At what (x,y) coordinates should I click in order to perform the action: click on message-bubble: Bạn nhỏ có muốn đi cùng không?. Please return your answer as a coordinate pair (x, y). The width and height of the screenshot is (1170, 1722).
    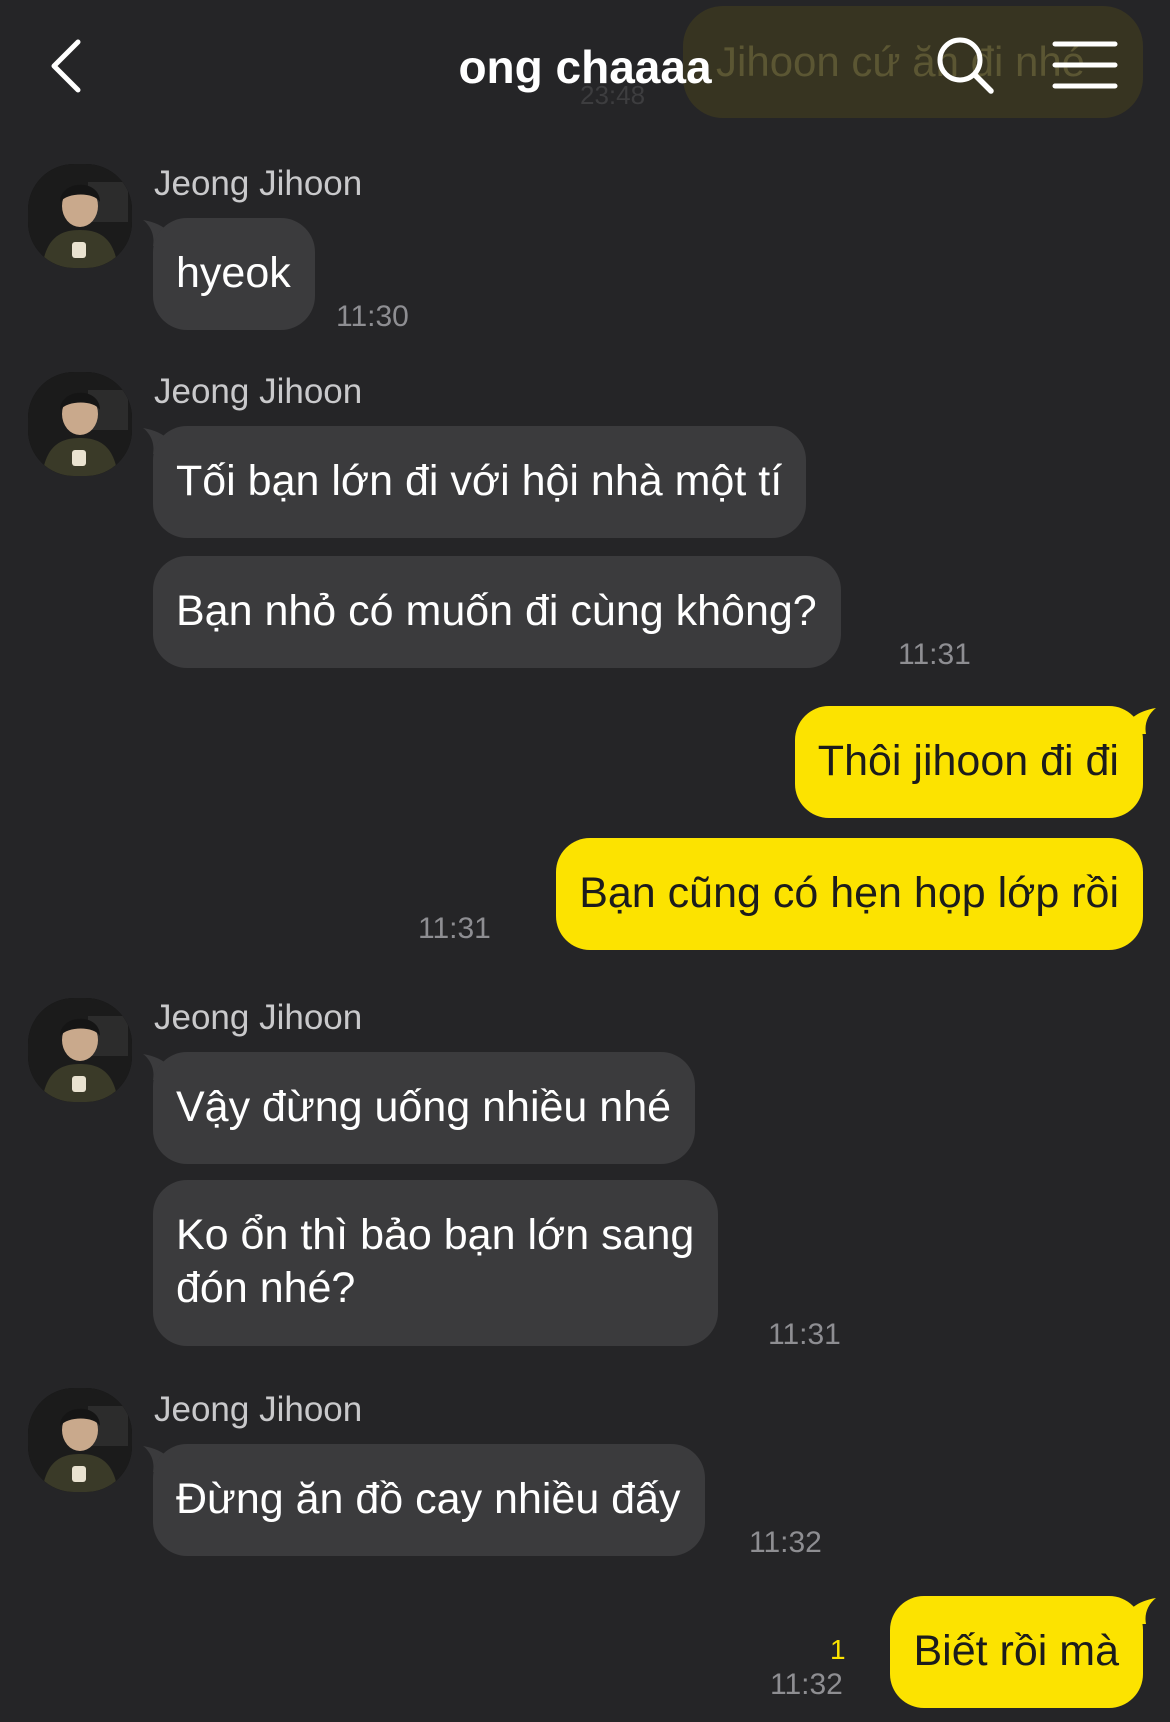
    Looking at the image, I should click on (497, 612).